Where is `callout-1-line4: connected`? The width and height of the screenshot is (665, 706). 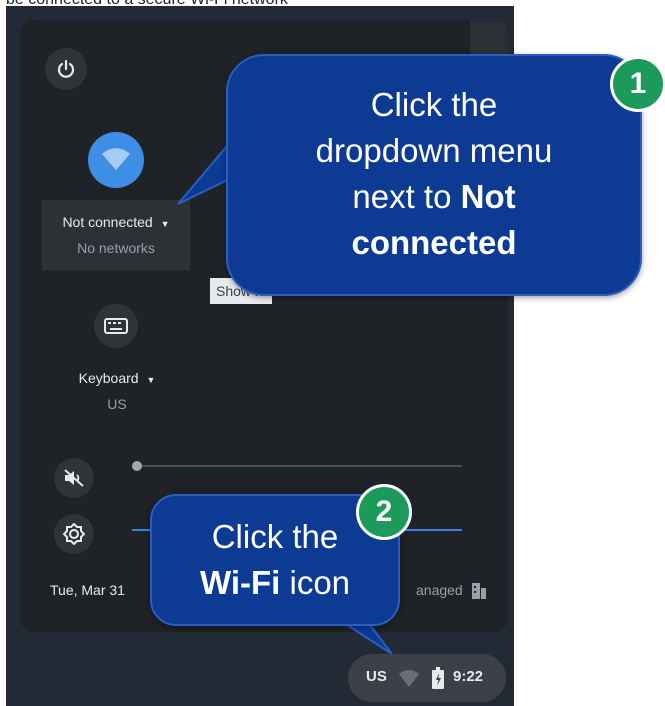
callout-1-line4: connected is located at coordinates (434, 243).